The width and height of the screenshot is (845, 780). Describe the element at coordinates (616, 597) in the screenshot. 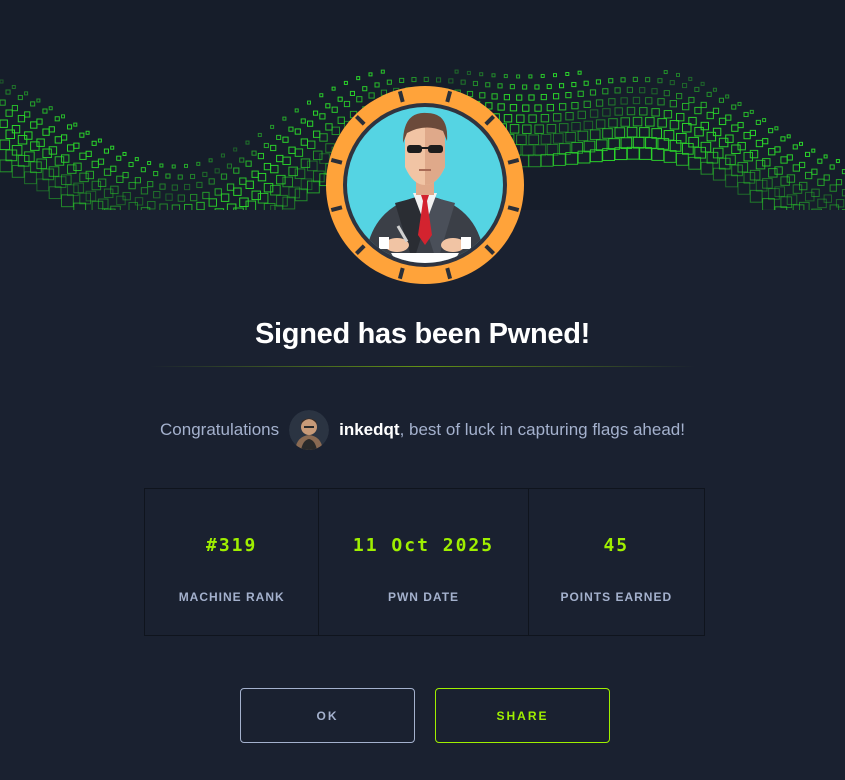

I see `stat-label: POINTS EARNED` at that location.